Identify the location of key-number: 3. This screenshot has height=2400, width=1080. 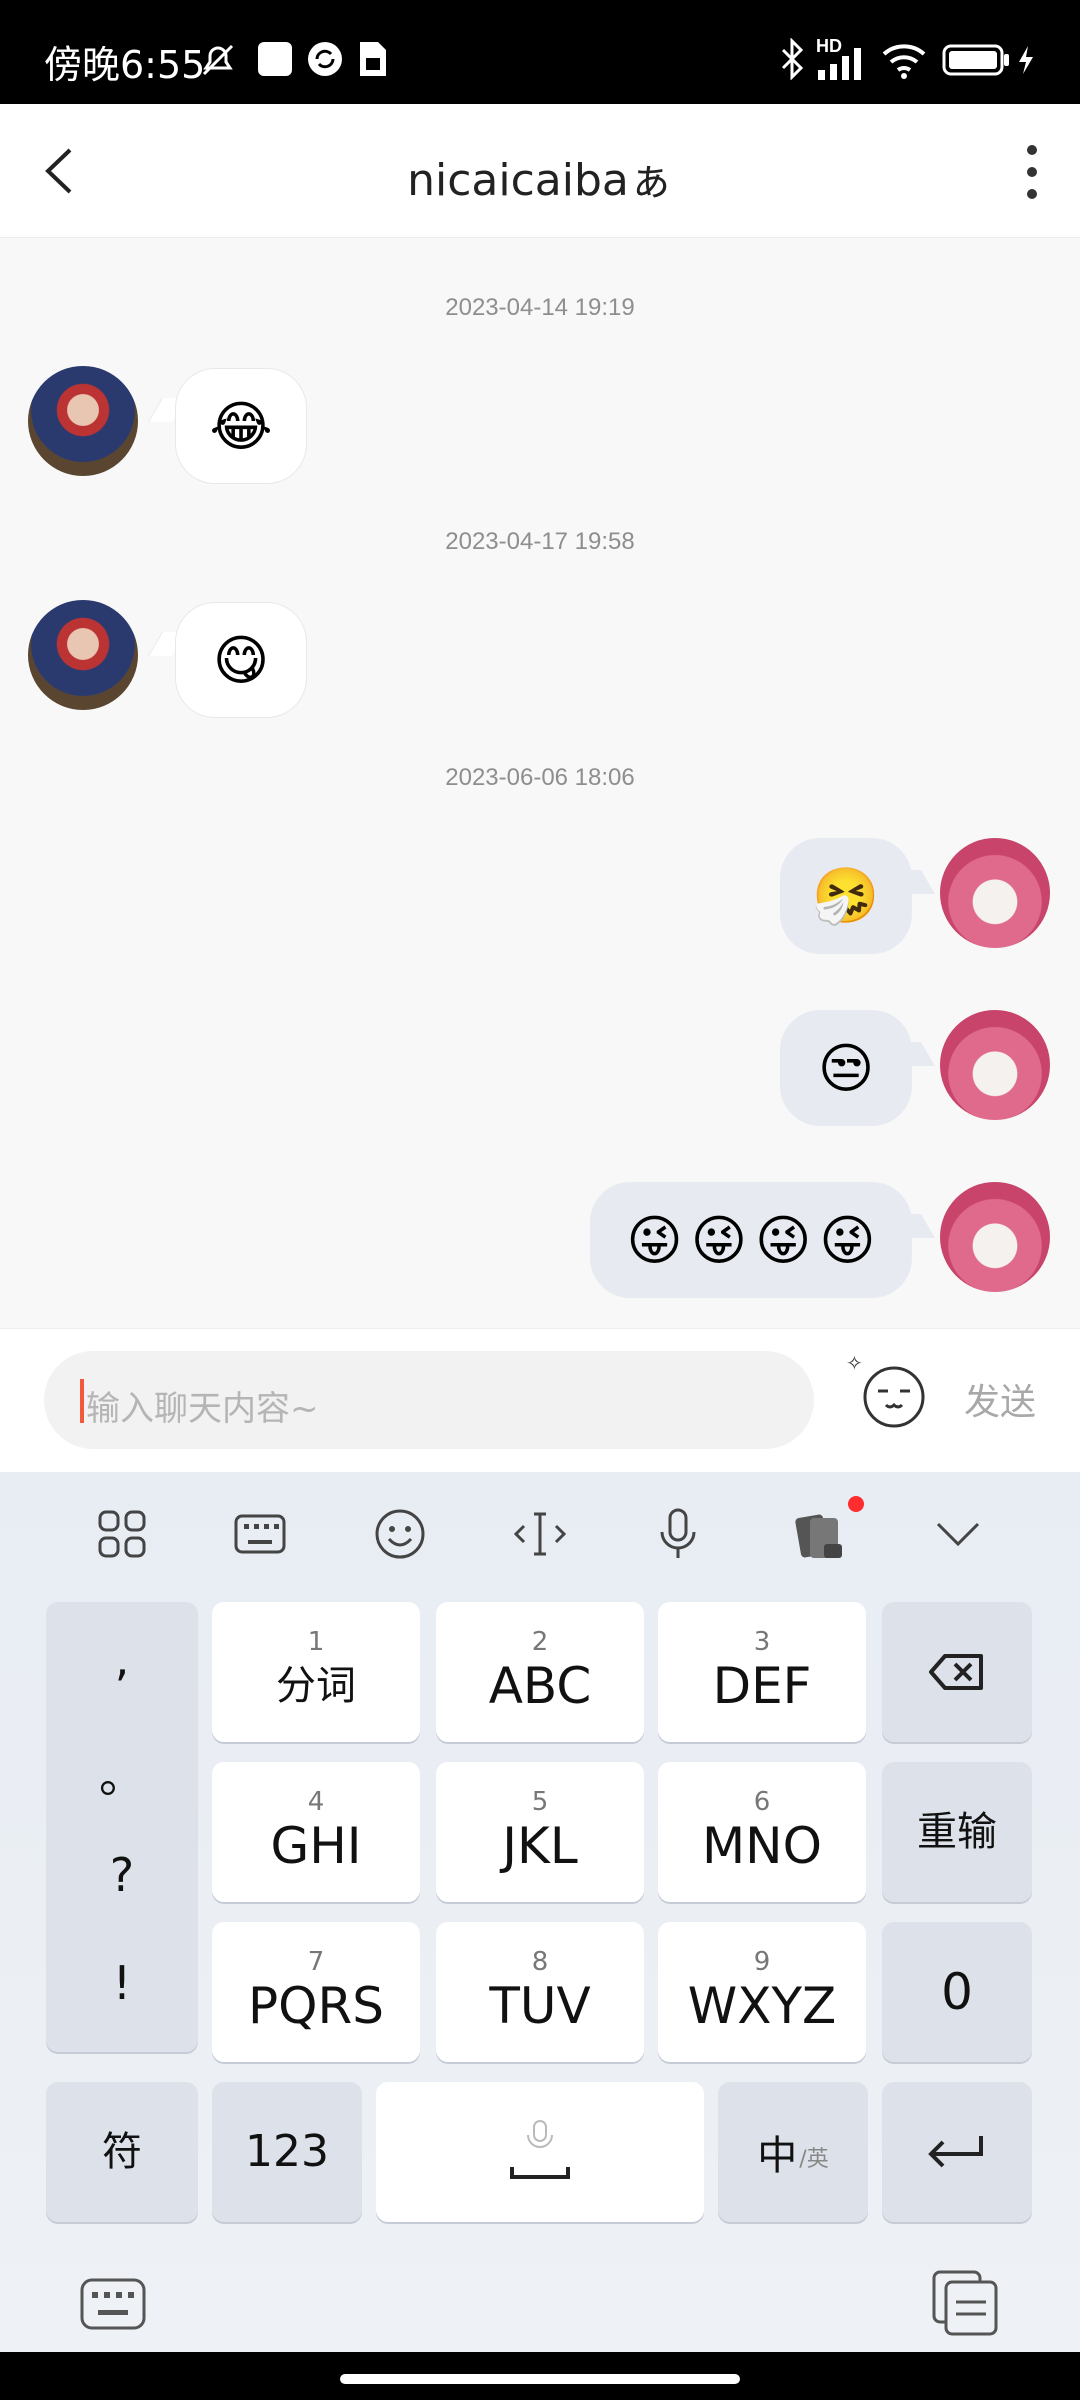
(762, 1642).